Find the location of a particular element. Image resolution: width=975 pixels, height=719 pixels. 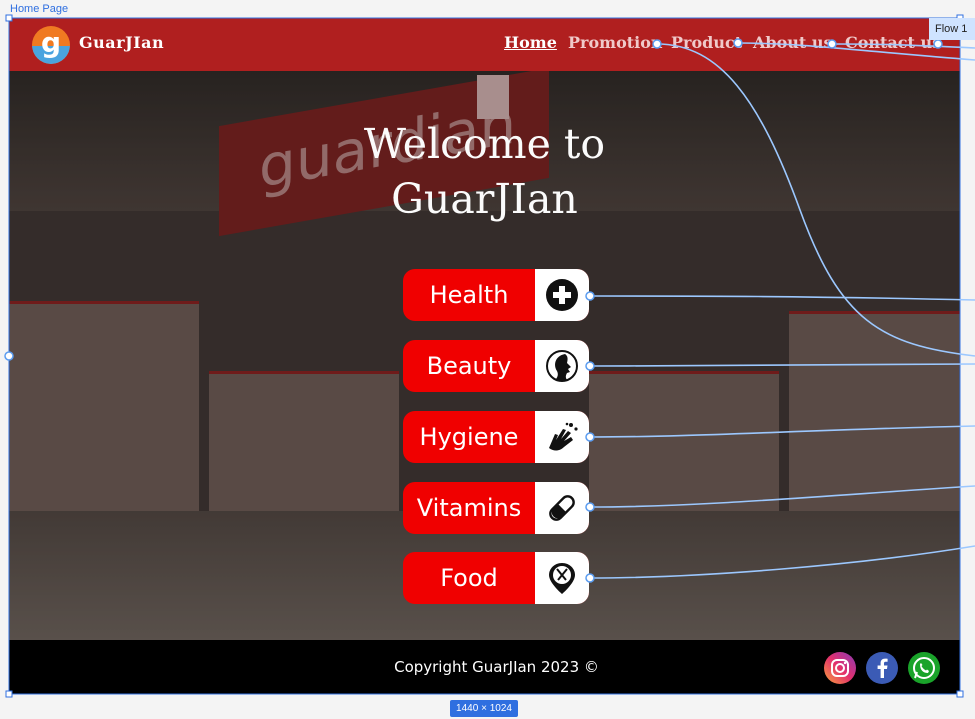

pill-icon is located at coordinates (562, 508).